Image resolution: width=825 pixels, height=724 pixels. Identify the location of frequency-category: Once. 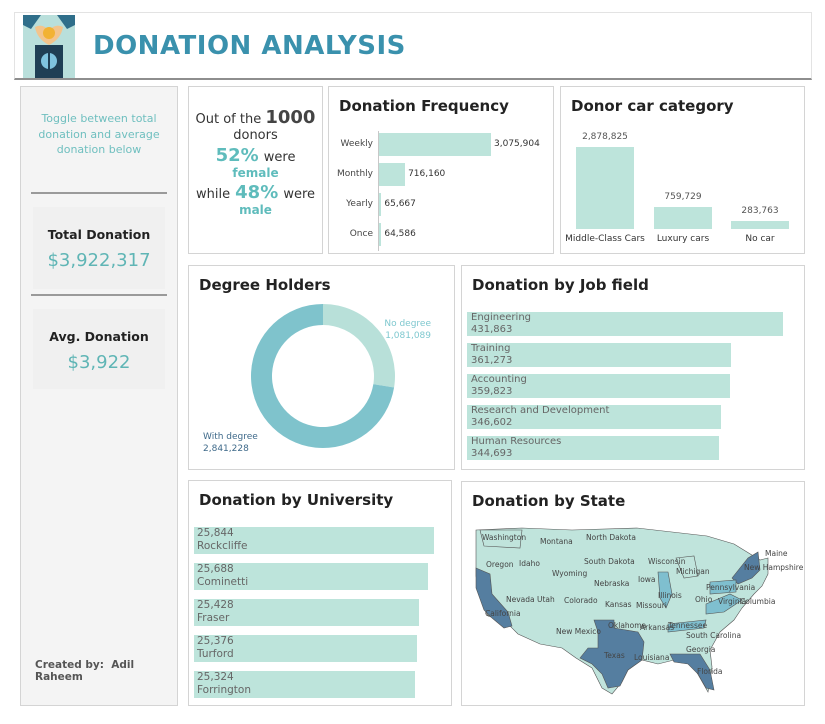
(361, 234).